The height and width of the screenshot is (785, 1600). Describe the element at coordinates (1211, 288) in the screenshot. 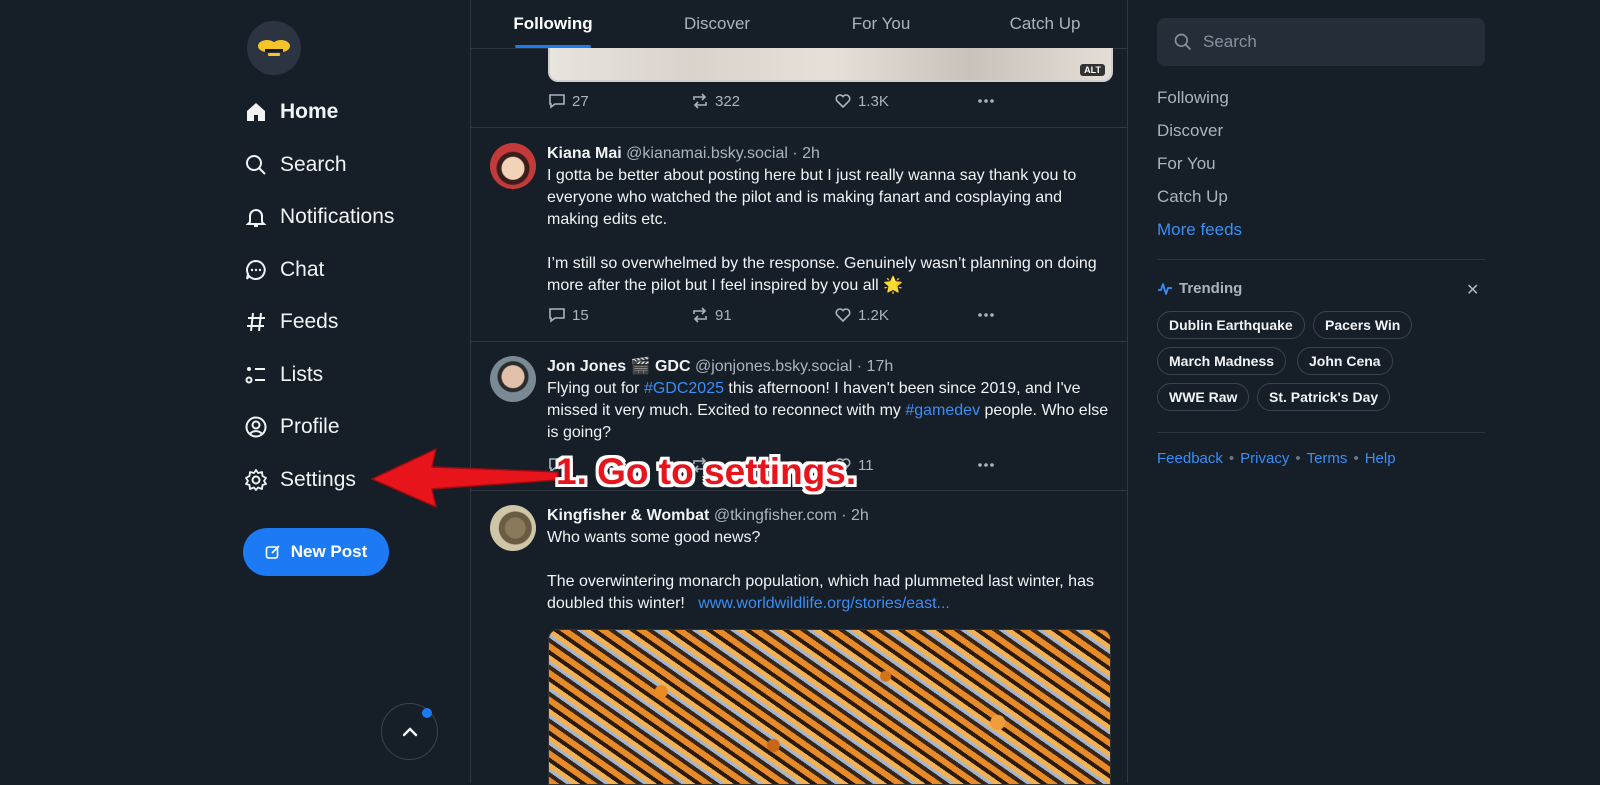

I see `trending-title: Trending` at that location.